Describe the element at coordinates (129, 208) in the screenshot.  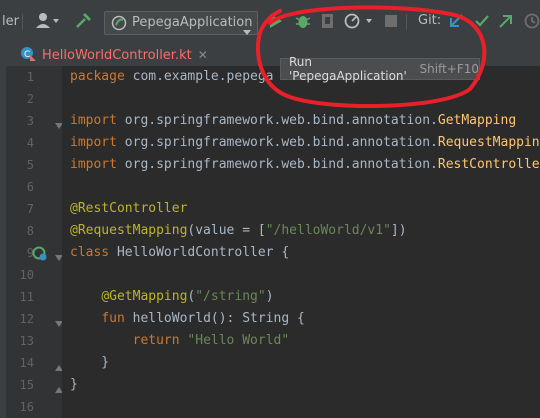
I see `code-line: @RestController` at that location.